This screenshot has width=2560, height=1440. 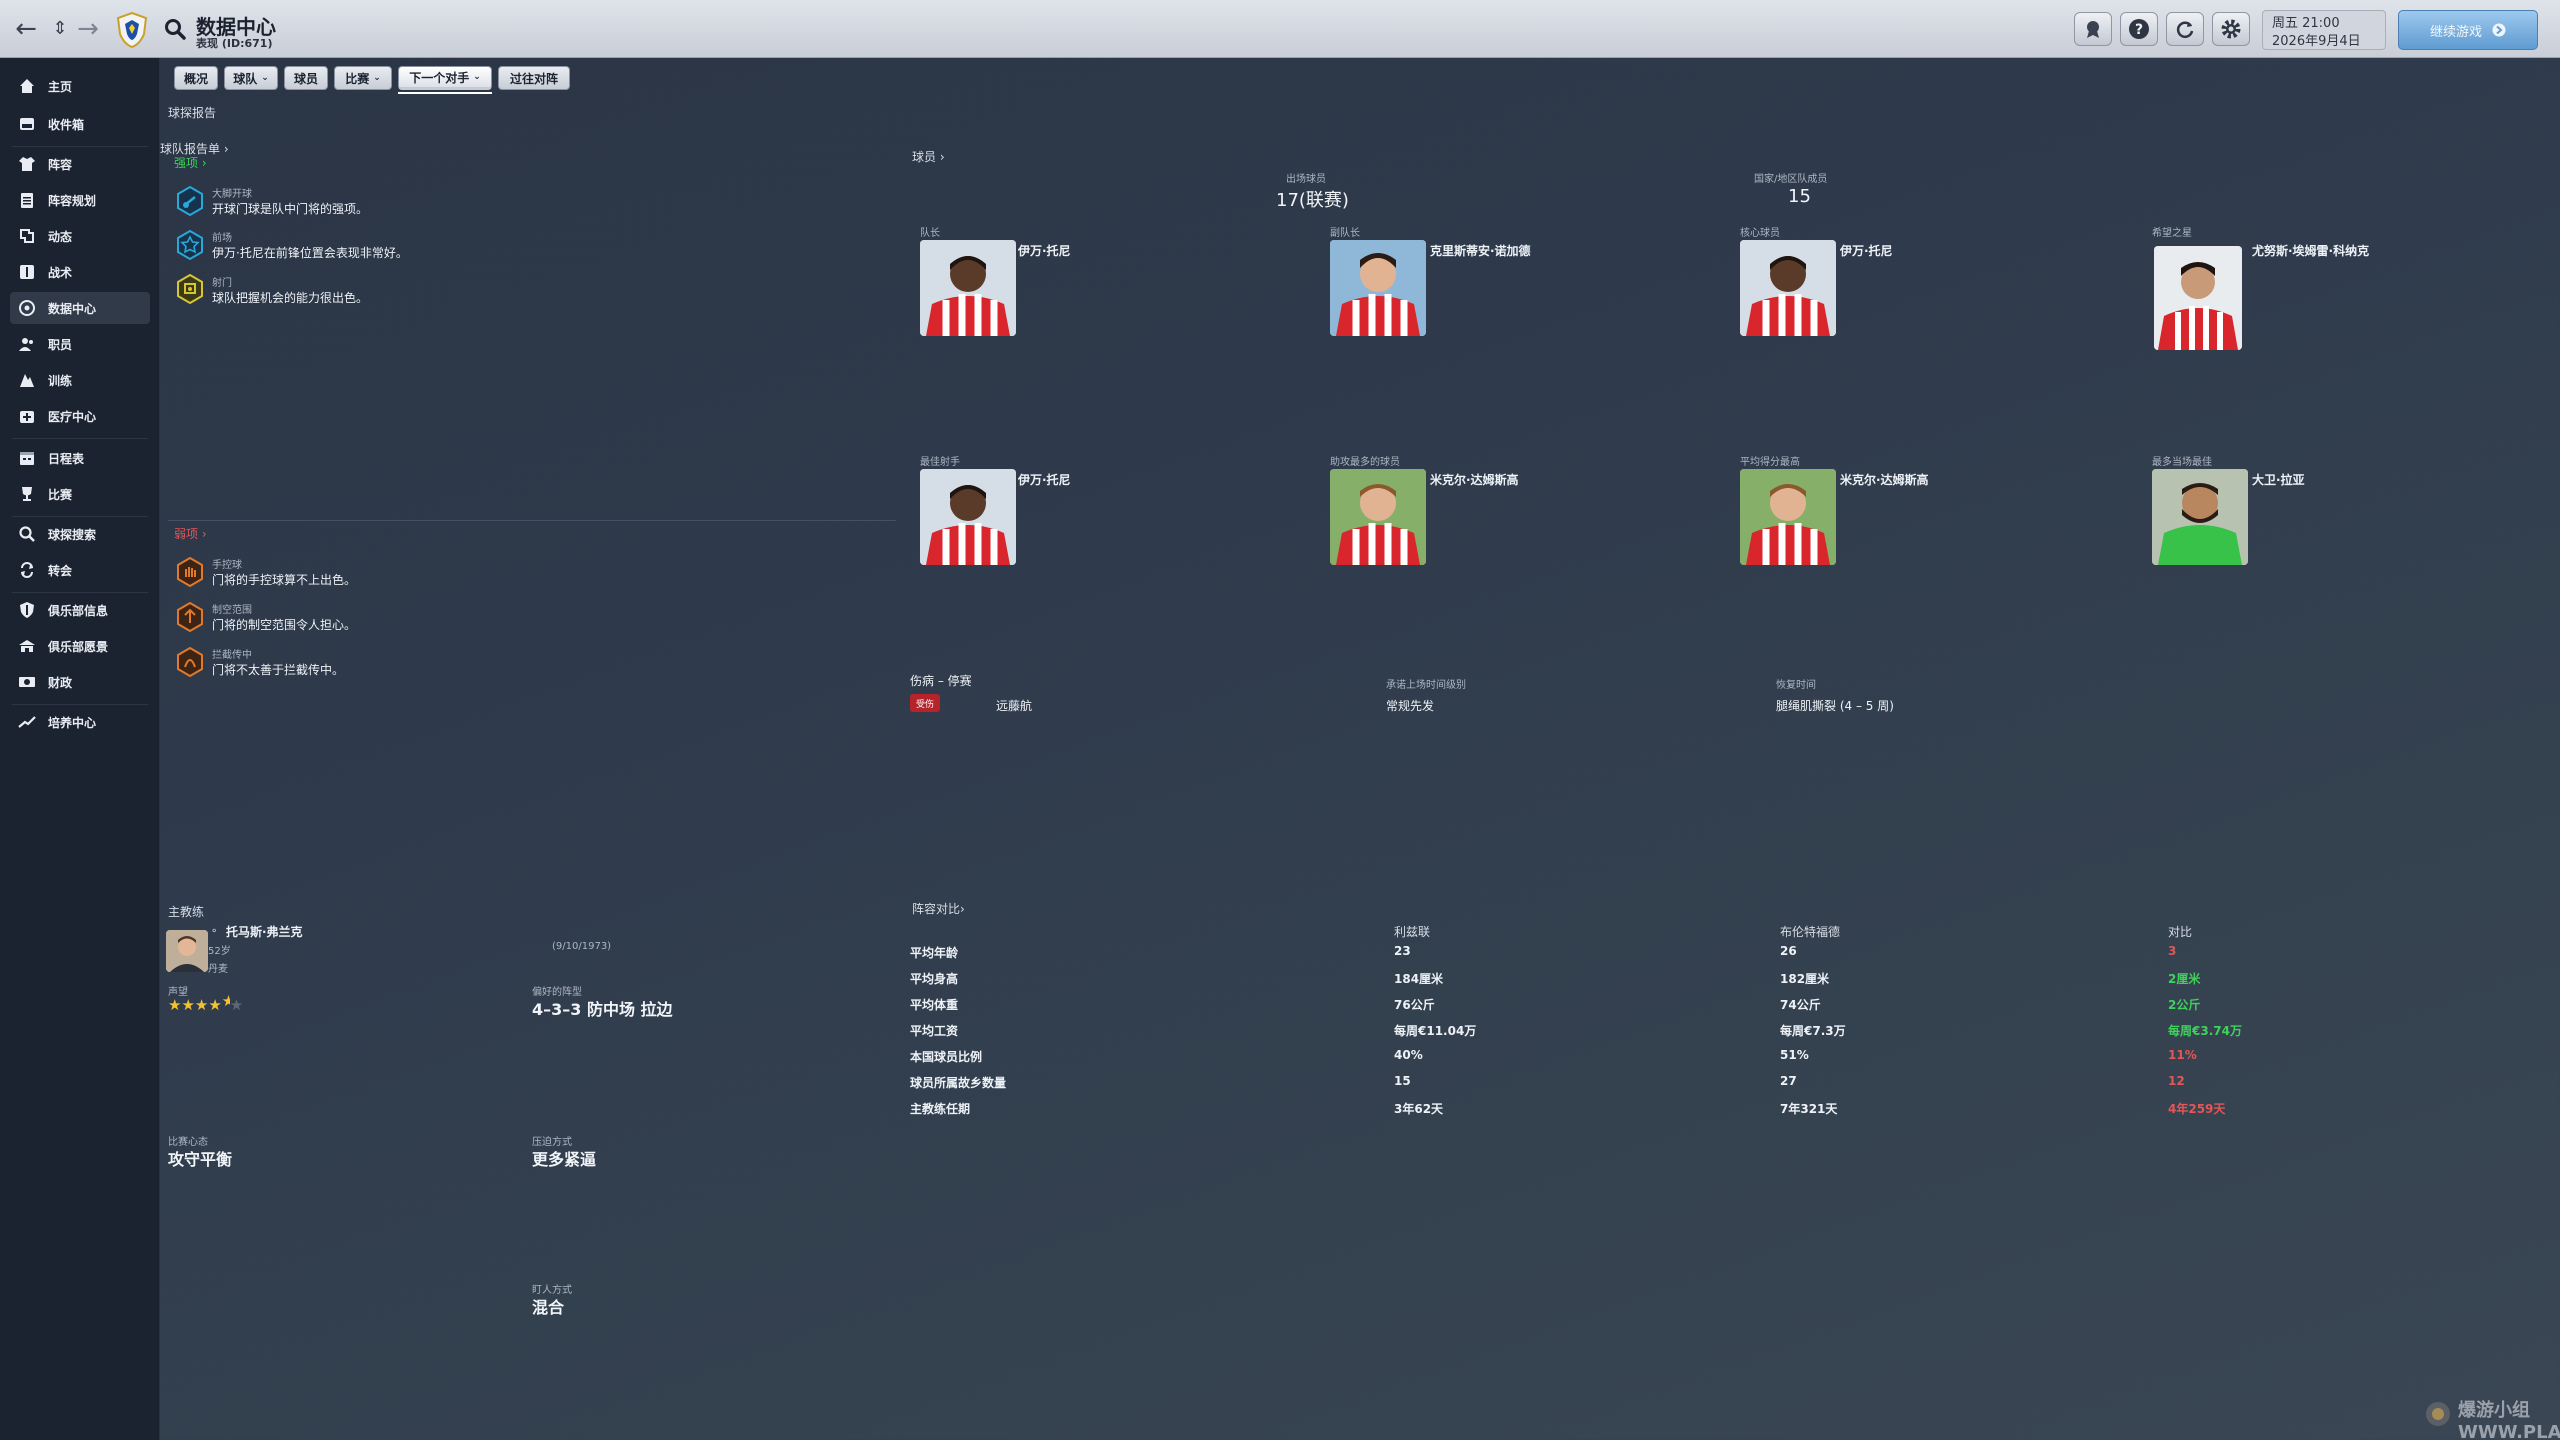 What do you see at coordinates (196, 78) in the screenshot?
I see `tab-overview: 概况` at bounding box center [196, 78].